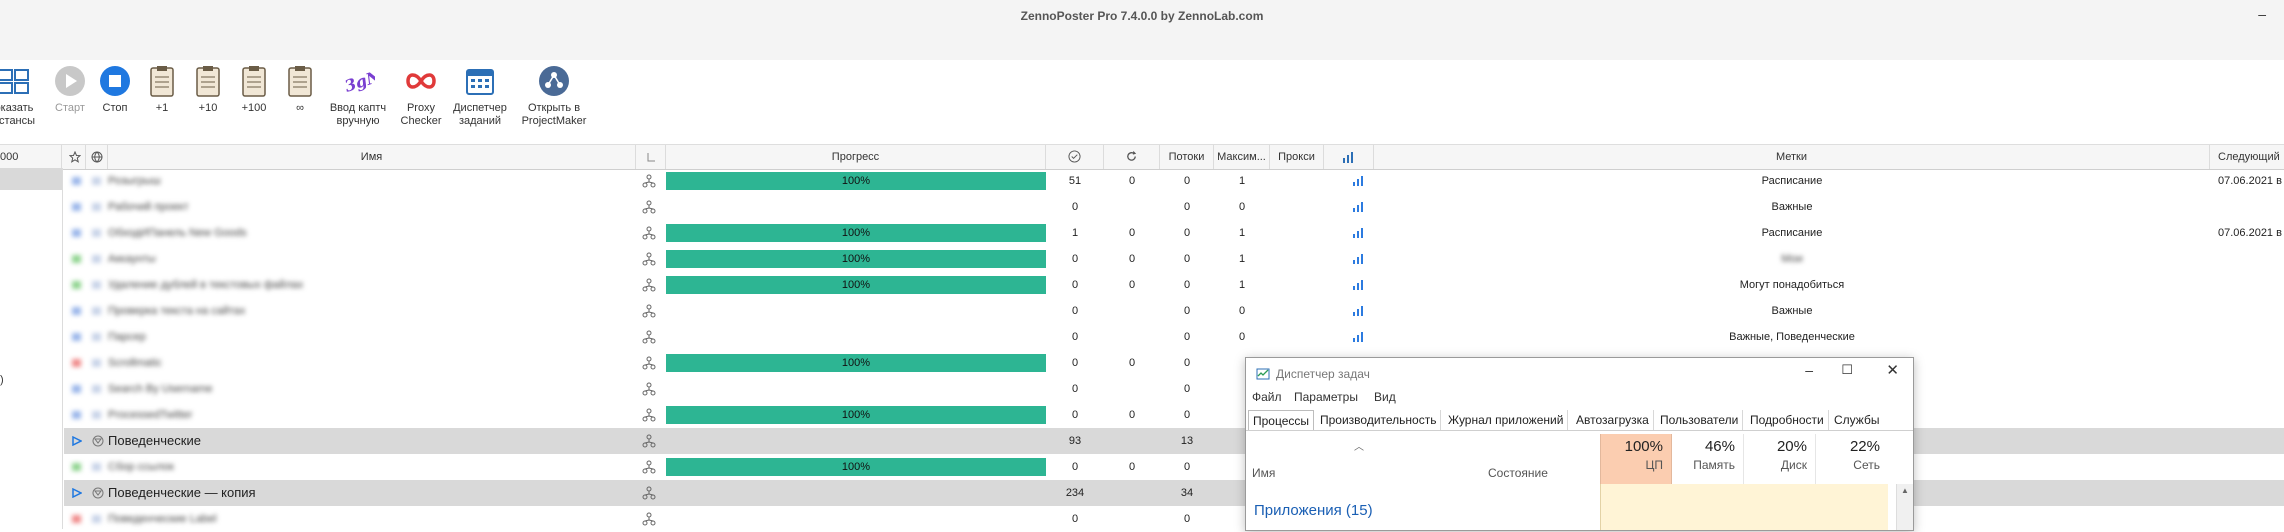 This screenshot has height=532, width=2284. What do you see at coordinates (1174, 519) in the screenshot?
I see `table-row: Поведенческие Label 0 0` at bounding box center [1174, 519].